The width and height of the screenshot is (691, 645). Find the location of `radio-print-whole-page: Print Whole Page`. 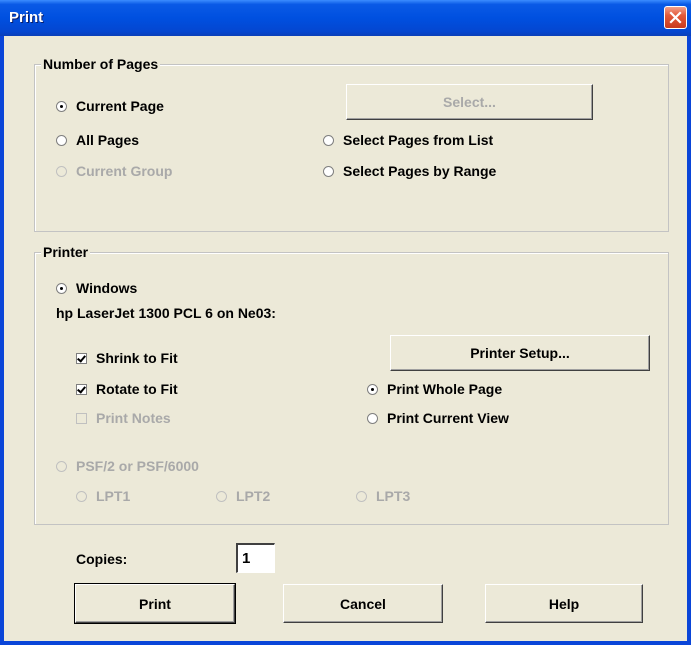

radio-print-whole-page: Print Whole Page is located at coordinates (434, 389).